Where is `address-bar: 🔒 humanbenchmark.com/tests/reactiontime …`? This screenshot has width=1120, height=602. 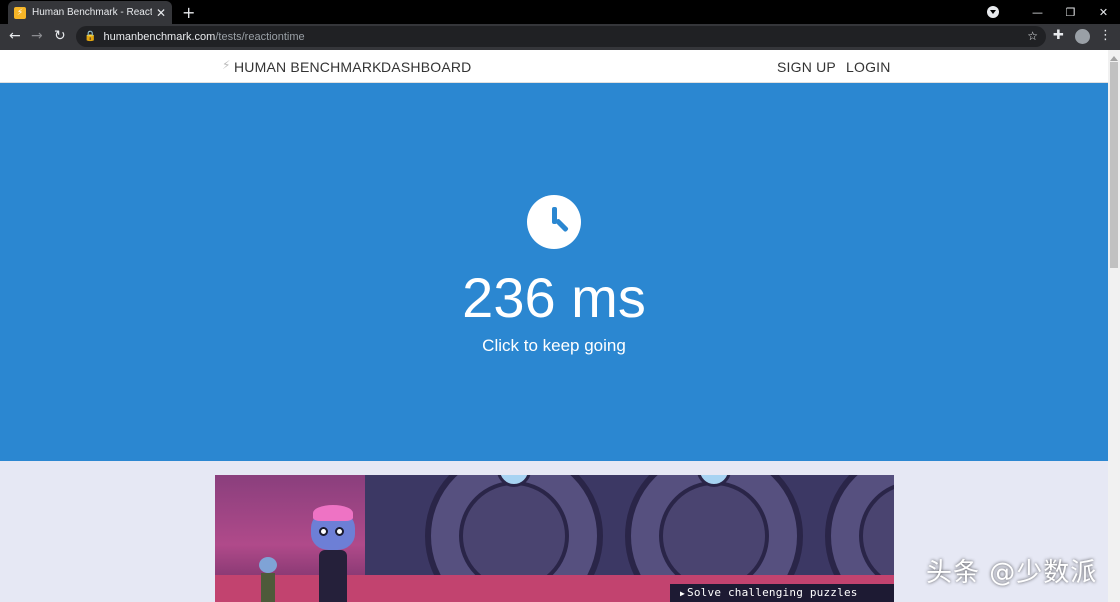
address-bar: 🔒 humanbenchmark.com/tests/reactiontime … is located at coordinates (561, 36).